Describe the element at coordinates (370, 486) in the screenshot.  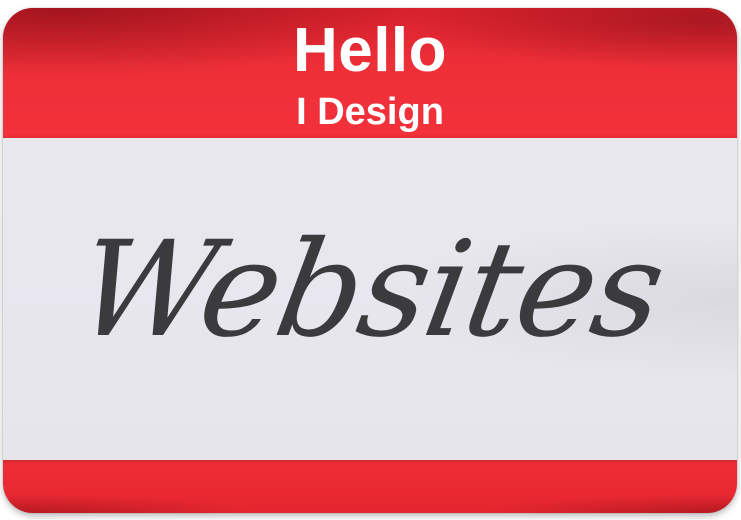
I see `footer-band` at that location.